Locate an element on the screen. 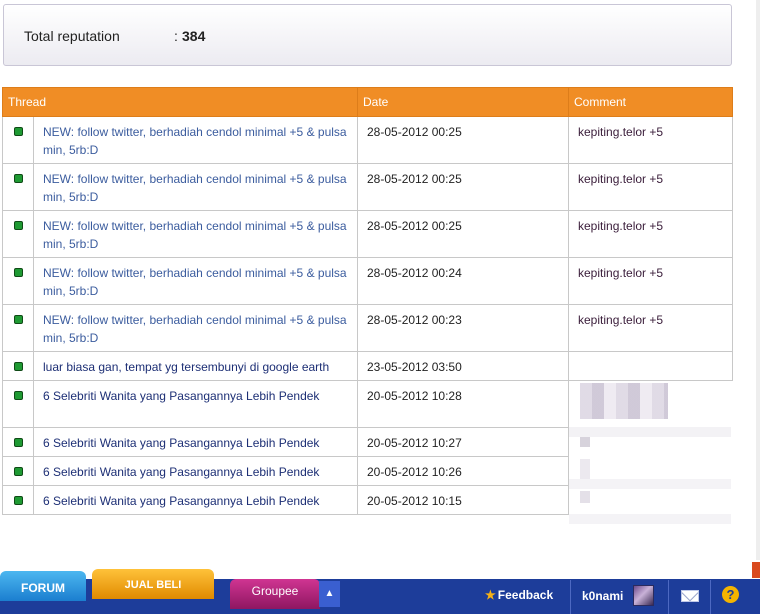  date-cell: 20-05-2012 10:15 is located at coordinates (463, 500).